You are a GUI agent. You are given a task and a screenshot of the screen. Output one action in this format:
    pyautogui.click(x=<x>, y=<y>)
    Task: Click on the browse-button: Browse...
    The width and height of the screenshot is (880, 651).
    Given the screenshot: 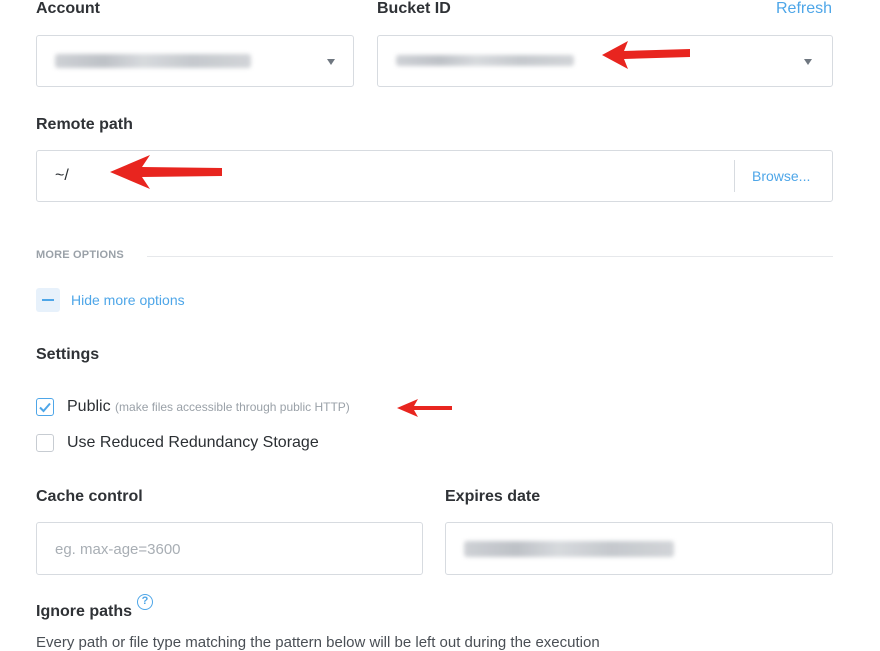 What is the action you would take?
    pyautogui.click(x=781, y=176)
    